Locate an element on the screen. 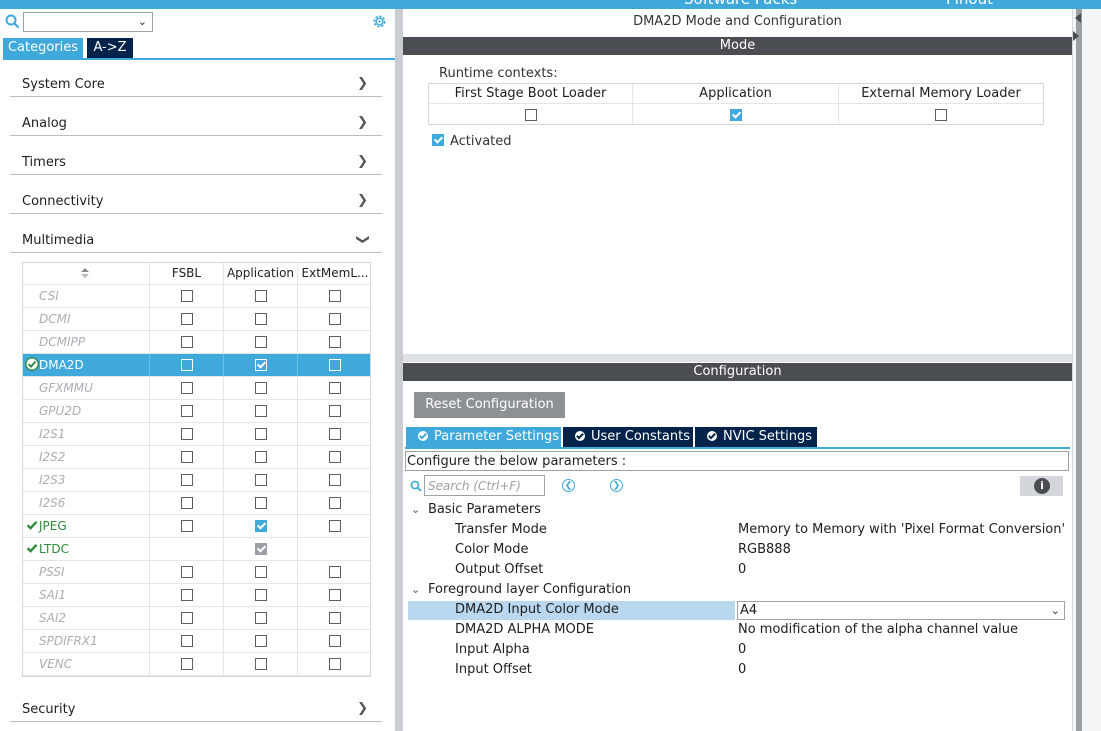  table-row: I2S3 is located at coordinates (196, 480).